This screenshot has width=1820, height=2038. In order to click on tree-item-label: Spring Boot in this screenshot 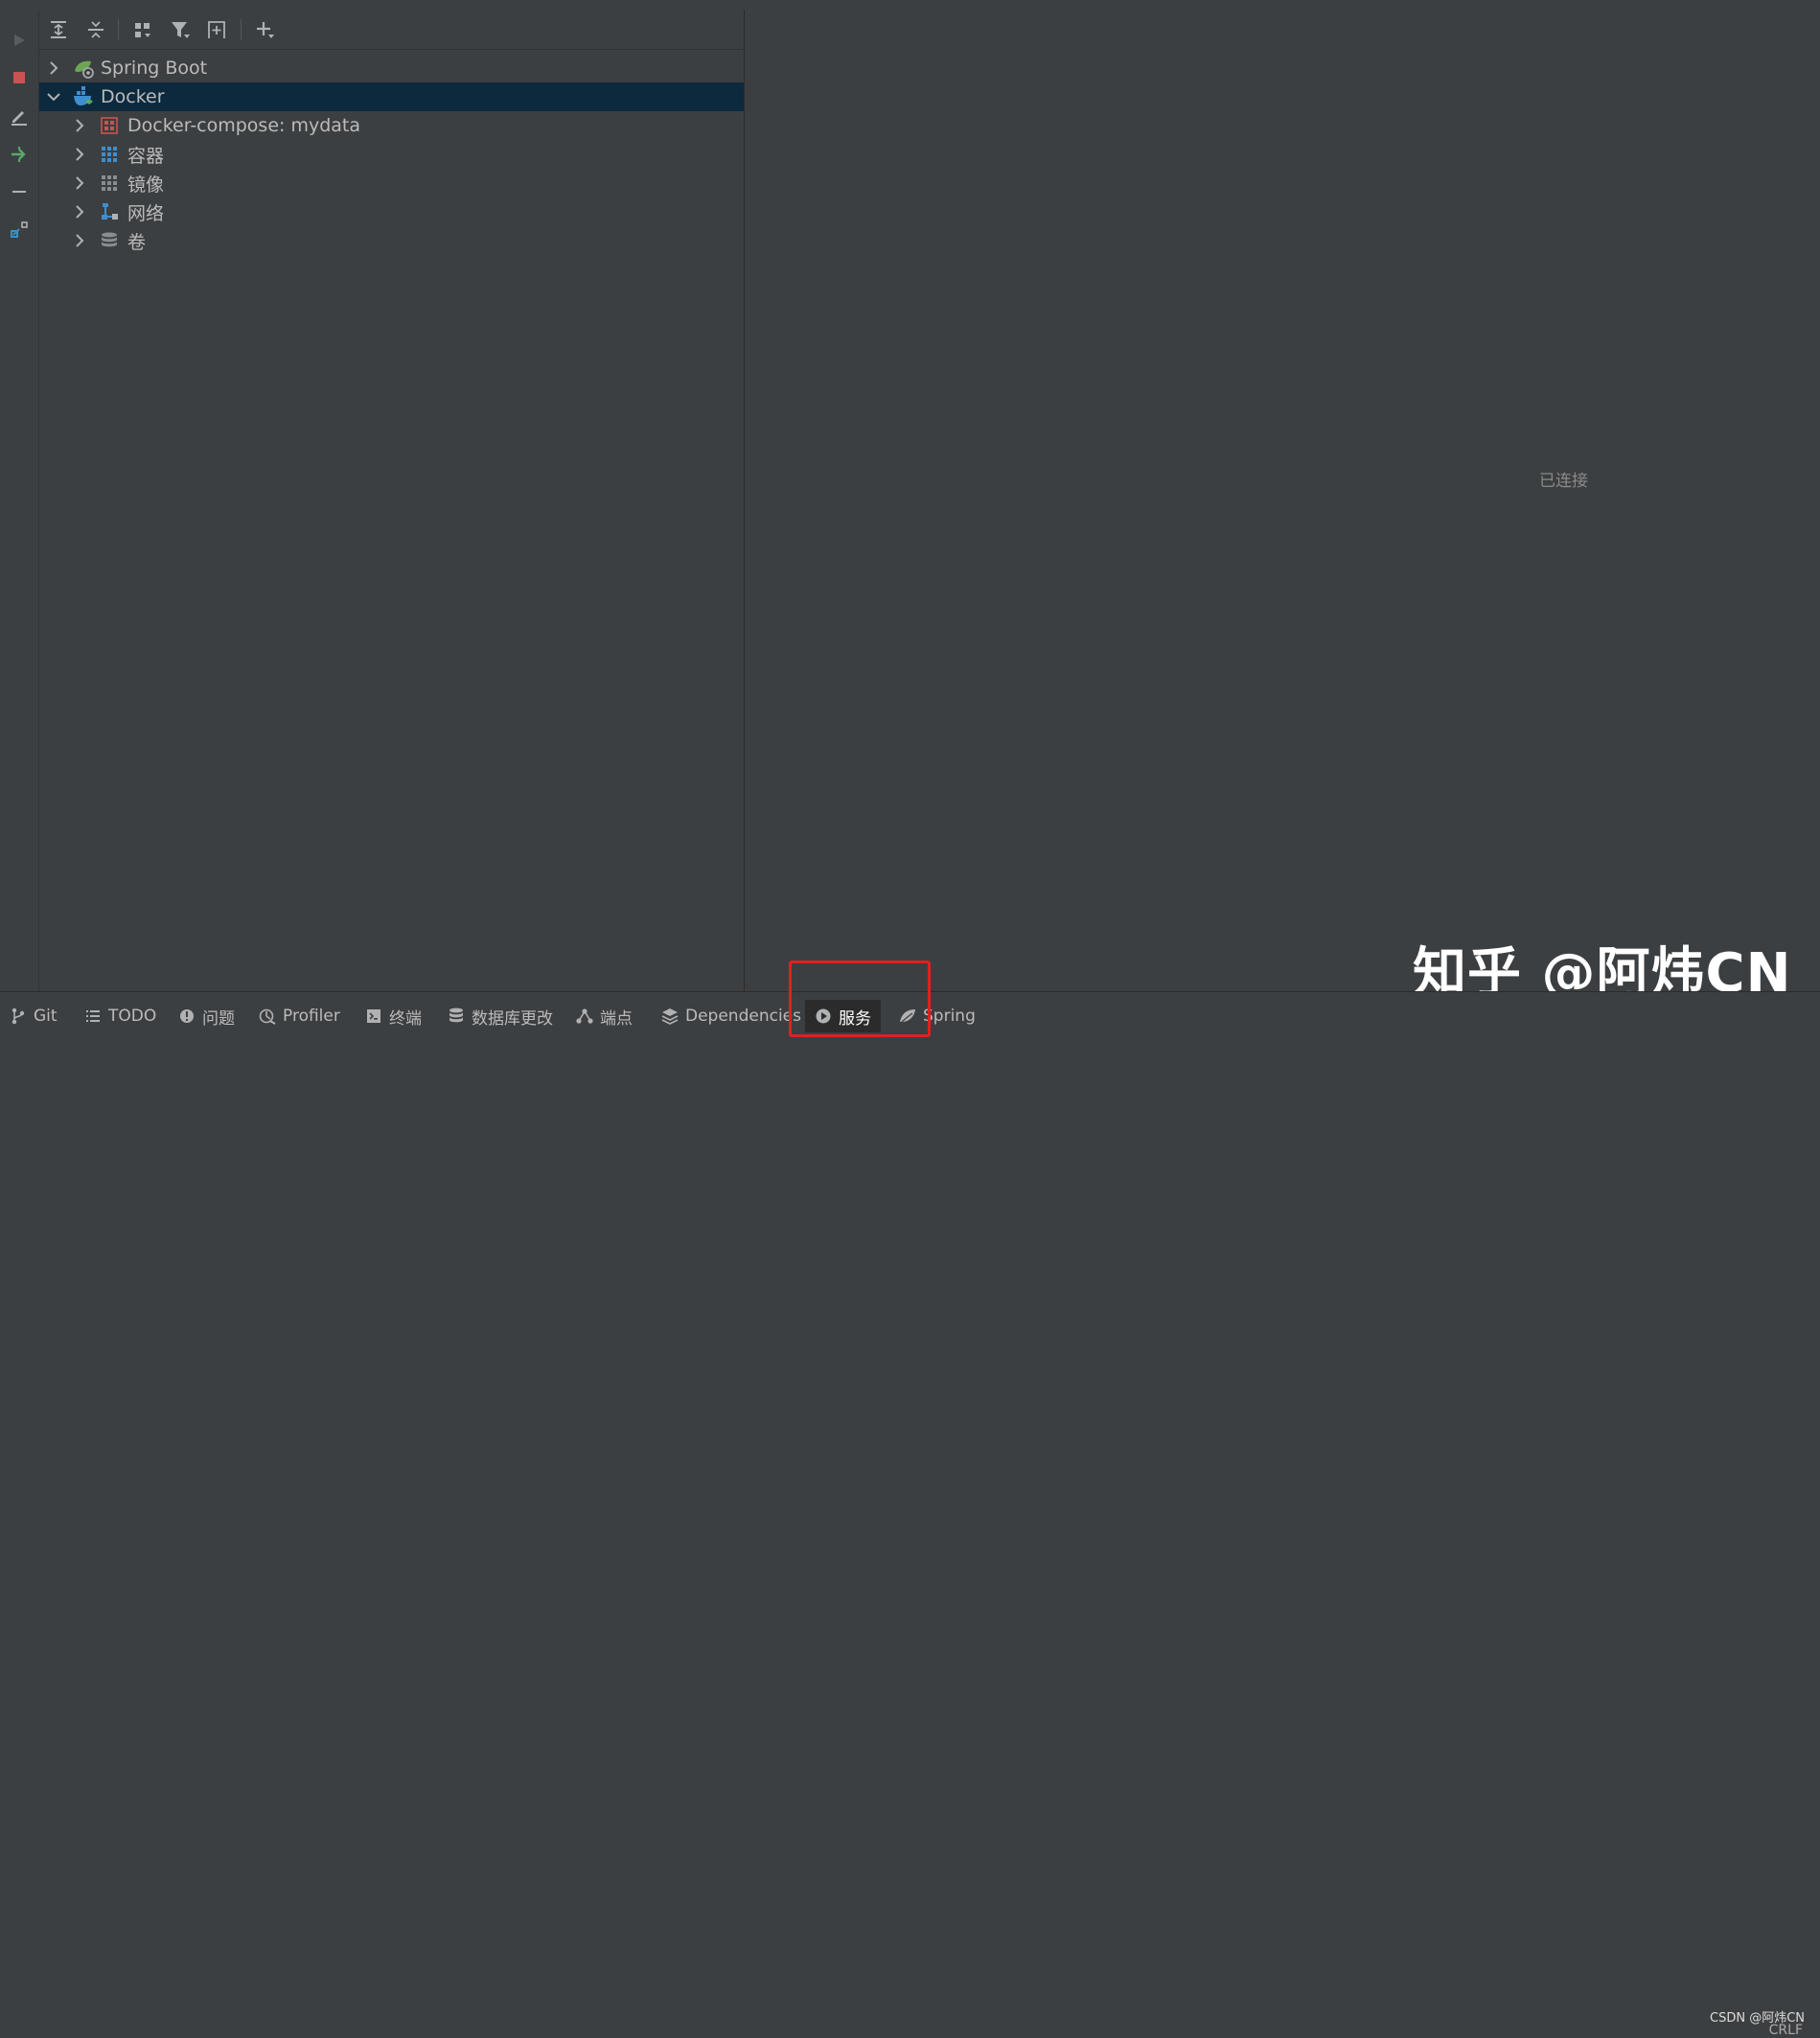, I will do `click(154, 68)`.